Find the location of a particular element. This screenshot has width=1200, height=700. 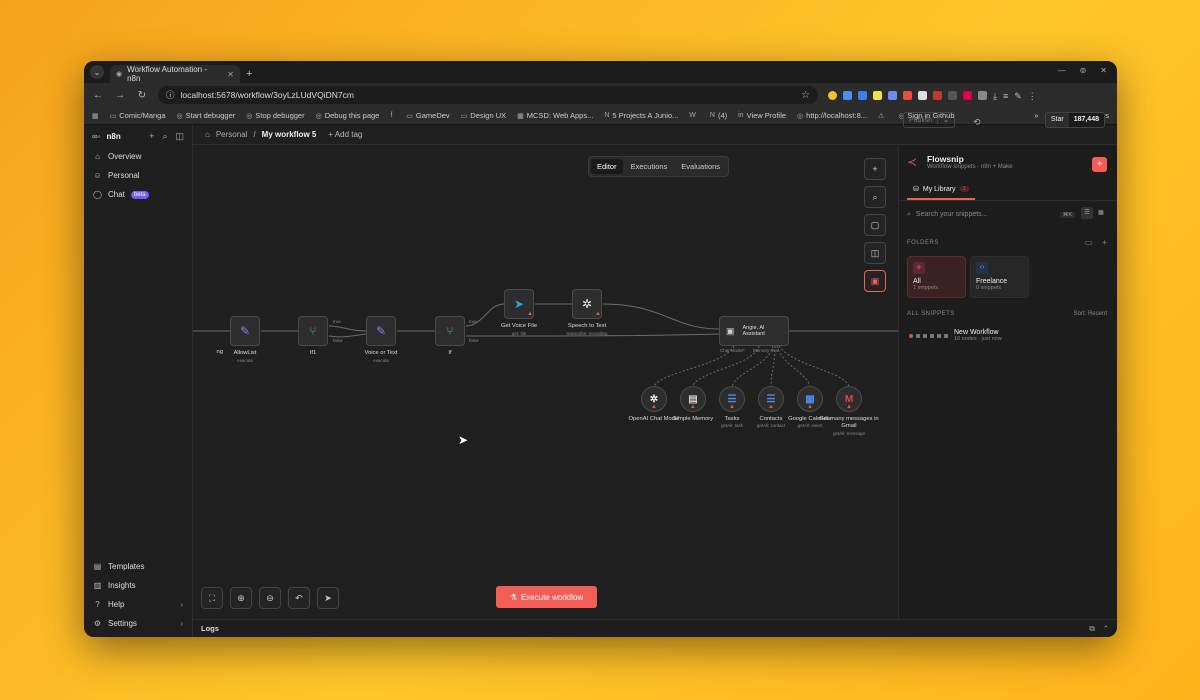

sort-dropdown: Sort: Recent is located at coordinates (1090, 314).